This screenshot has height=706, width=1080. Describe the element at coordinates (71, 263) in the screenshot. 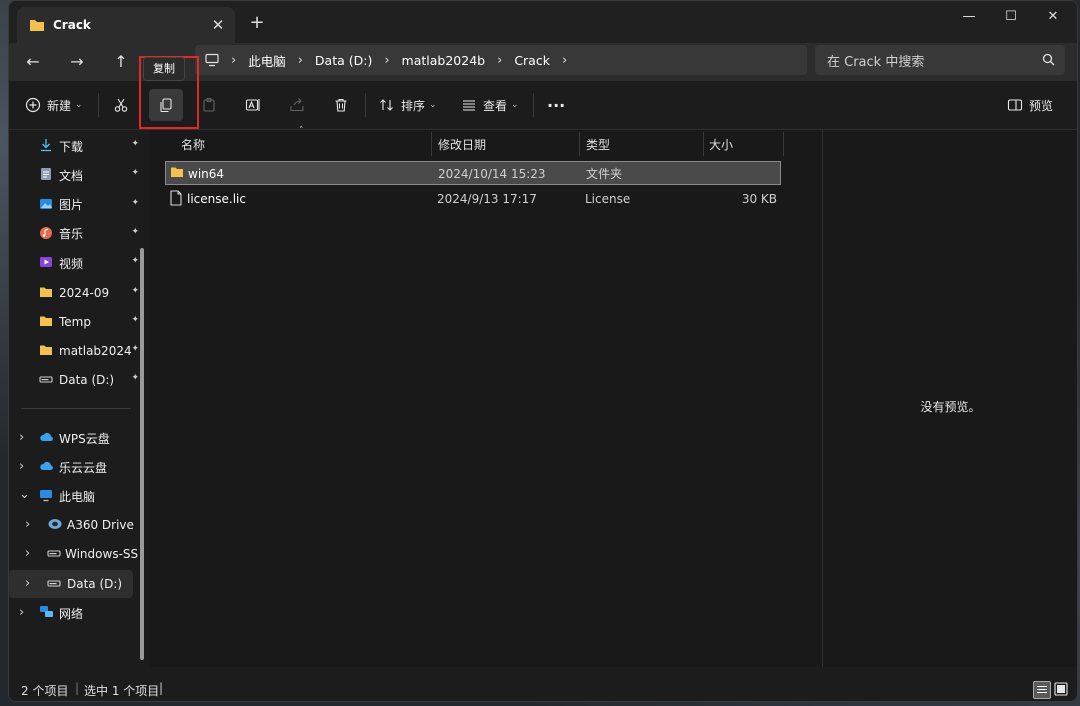

I see `sidebar-item-label: 视频` at that location.